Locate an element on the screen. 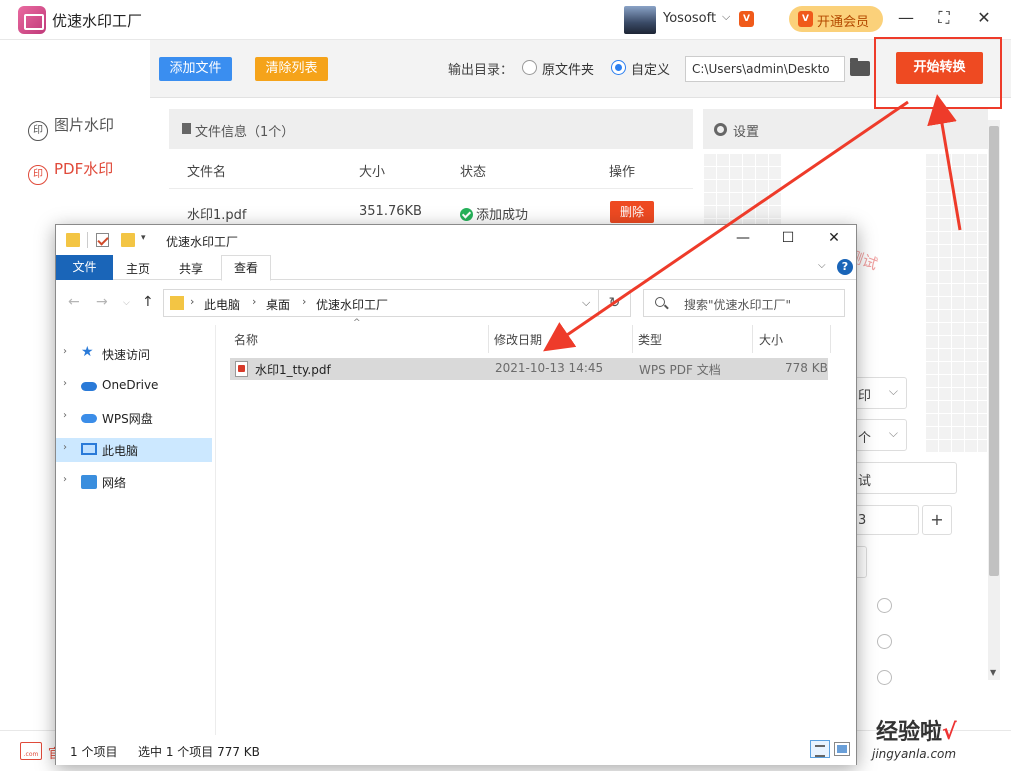  file-info-header: 文件信息（1个） is located at coordinates (431, 129).